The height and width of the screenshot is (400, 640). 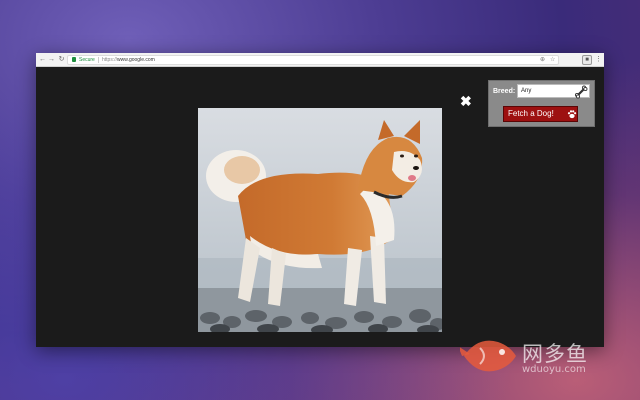 I want to click on extension-popup: Breed: Any Fetch a Dog!, so click(x=541, y=103).